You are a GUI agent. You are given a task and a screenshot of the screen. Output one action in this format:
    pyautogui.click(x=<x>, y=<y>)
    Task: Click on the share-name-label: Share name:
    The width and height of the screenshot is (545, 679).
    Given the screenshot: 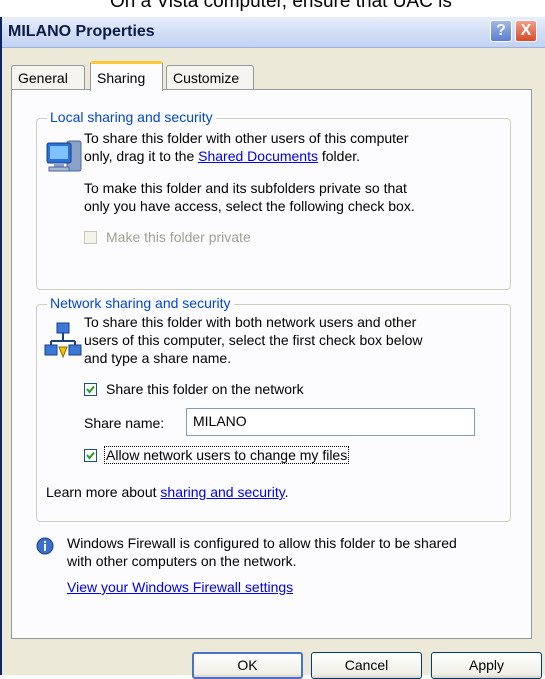 What is the action you would take?
    pyautogui.click(x=124, y=423)
    